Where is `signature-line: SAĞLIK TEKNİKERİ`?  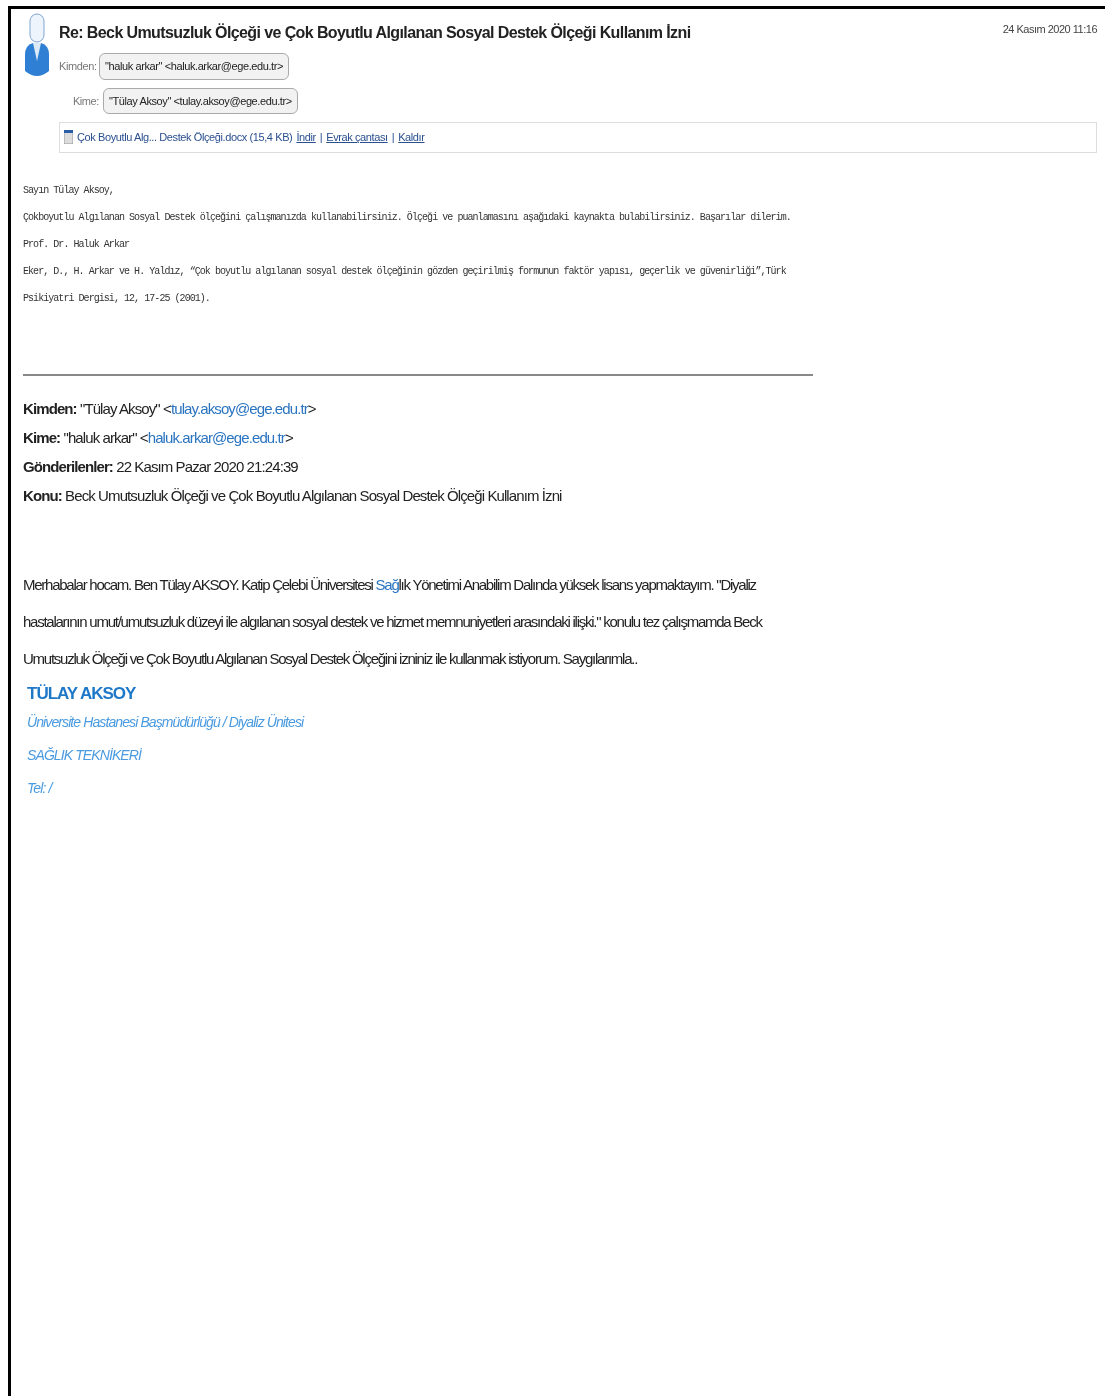
signature-line: SAĞLIK TEKNİKERİ is located at coordinates (85, 755).